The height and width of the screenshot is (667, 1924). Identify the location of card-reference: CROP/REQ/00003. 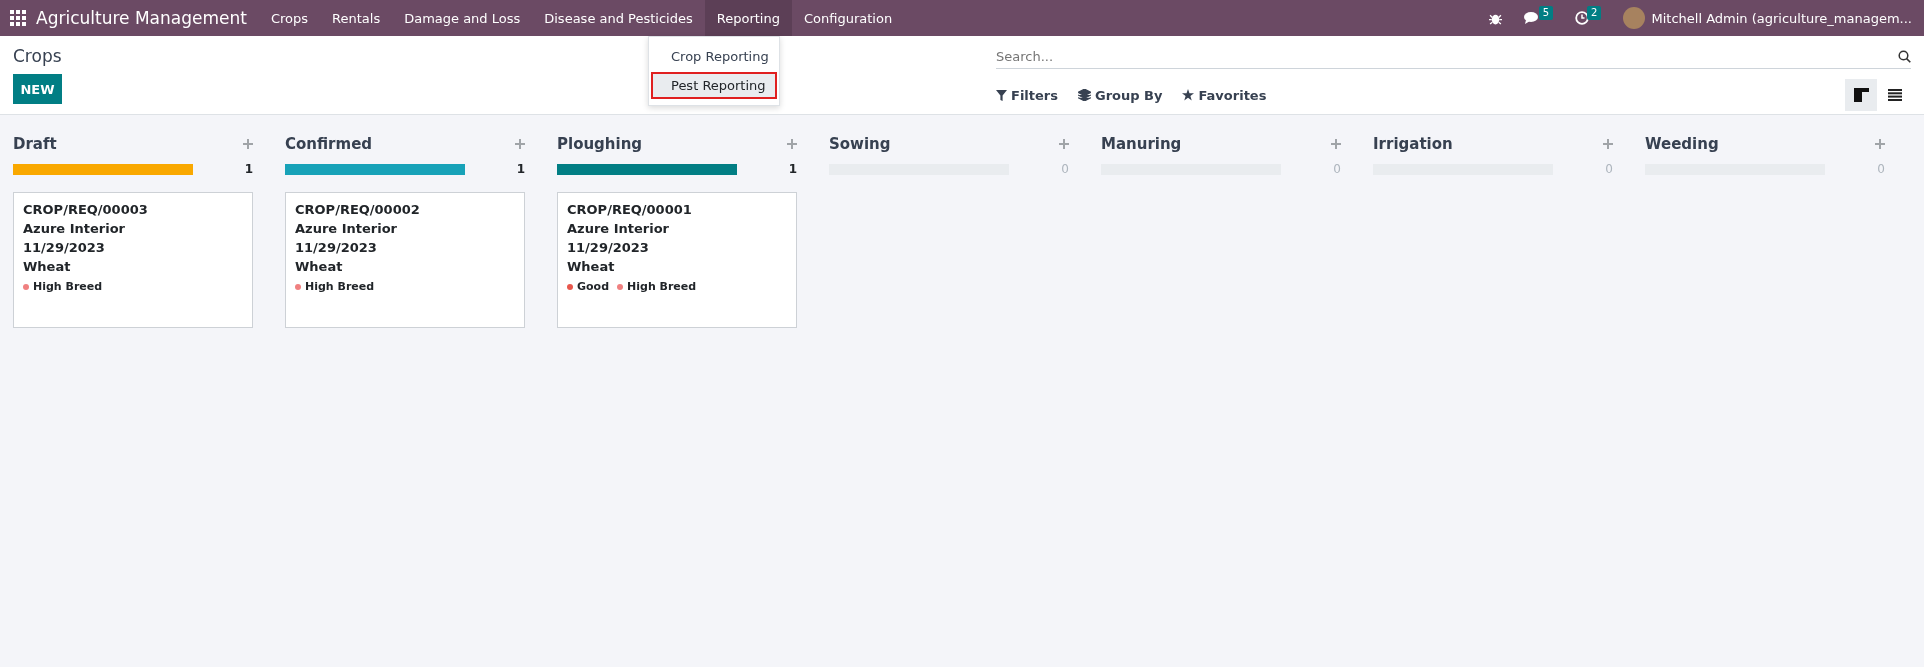
(86, 209).